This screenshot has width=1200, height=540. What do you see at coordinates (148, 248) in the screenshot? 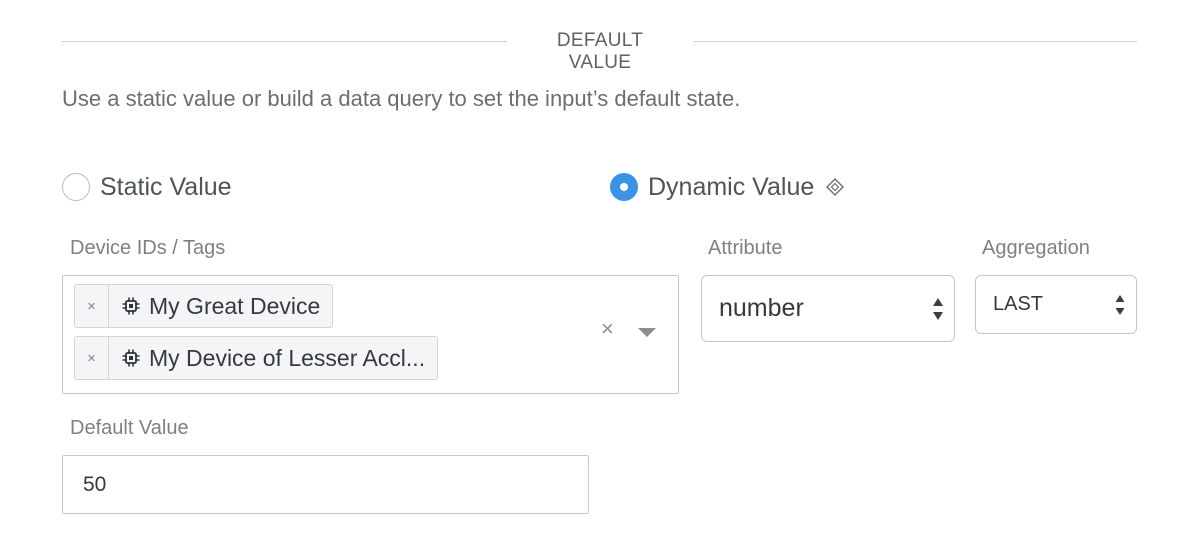
I see `device-ids-label: Device IDs / Tags` at bounding box center [148, 248].